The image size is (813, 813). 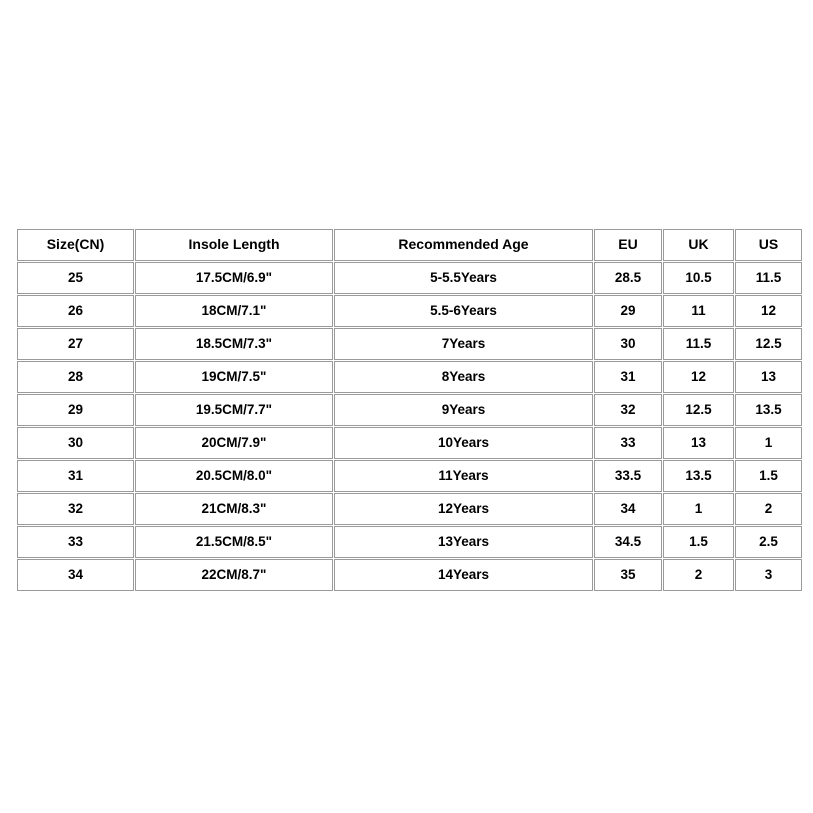 What do you see at coordinates (768, 443) in the screenshot?
I see `cell-us: 1` at bounding box center [768, 443].